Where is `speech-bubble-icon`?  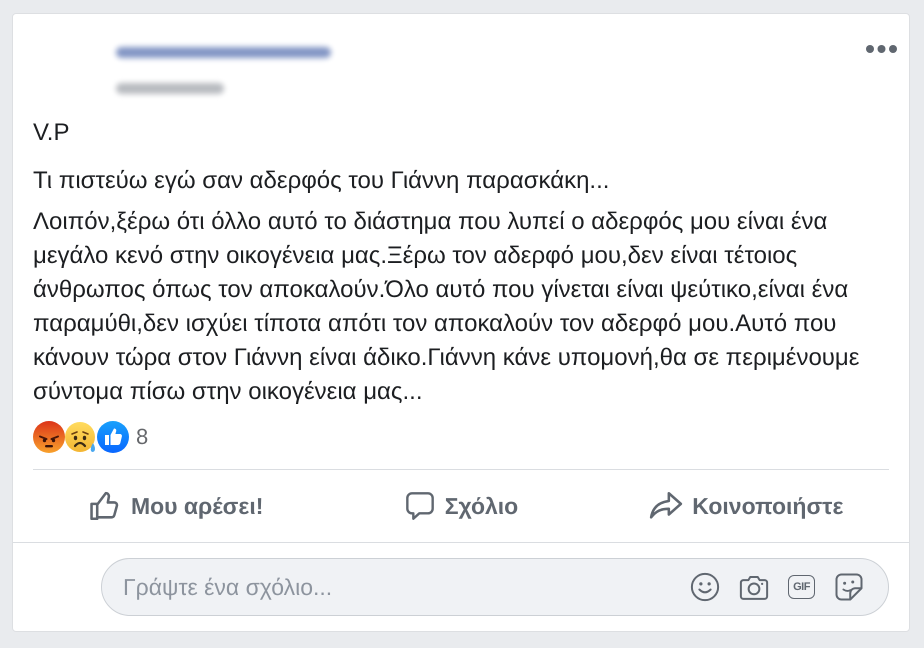
speech-bubble-icon is located at coordinates (420, 506).